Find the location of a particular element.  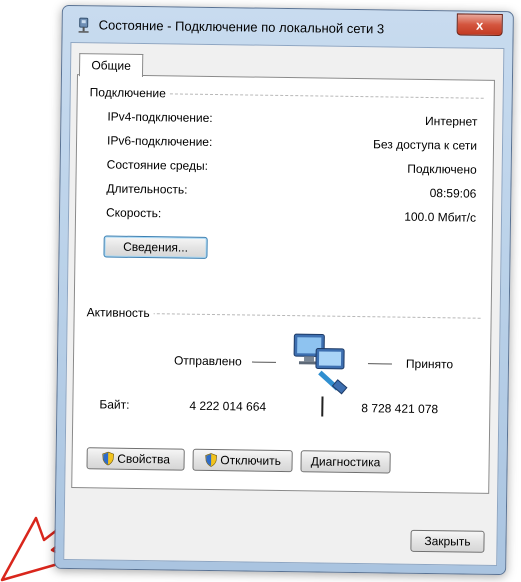

properties-button: Свойства is located at coordinates (135, 459).